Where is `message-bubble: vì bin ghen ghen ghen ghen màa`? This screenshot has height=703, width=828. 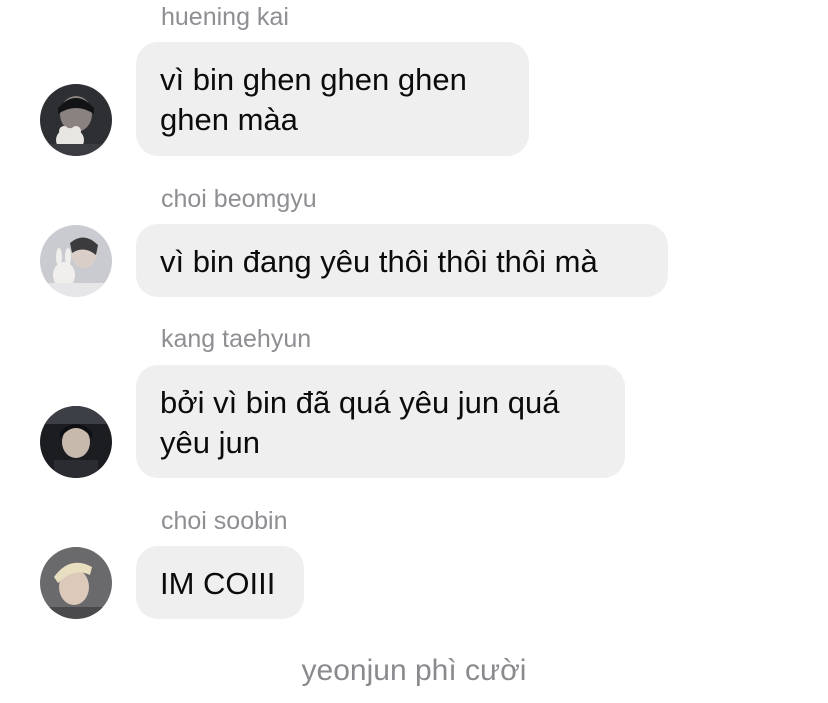
message-bubble: vì bin ghen ghen ghen ghen màa is located at coordinates (332, 99).